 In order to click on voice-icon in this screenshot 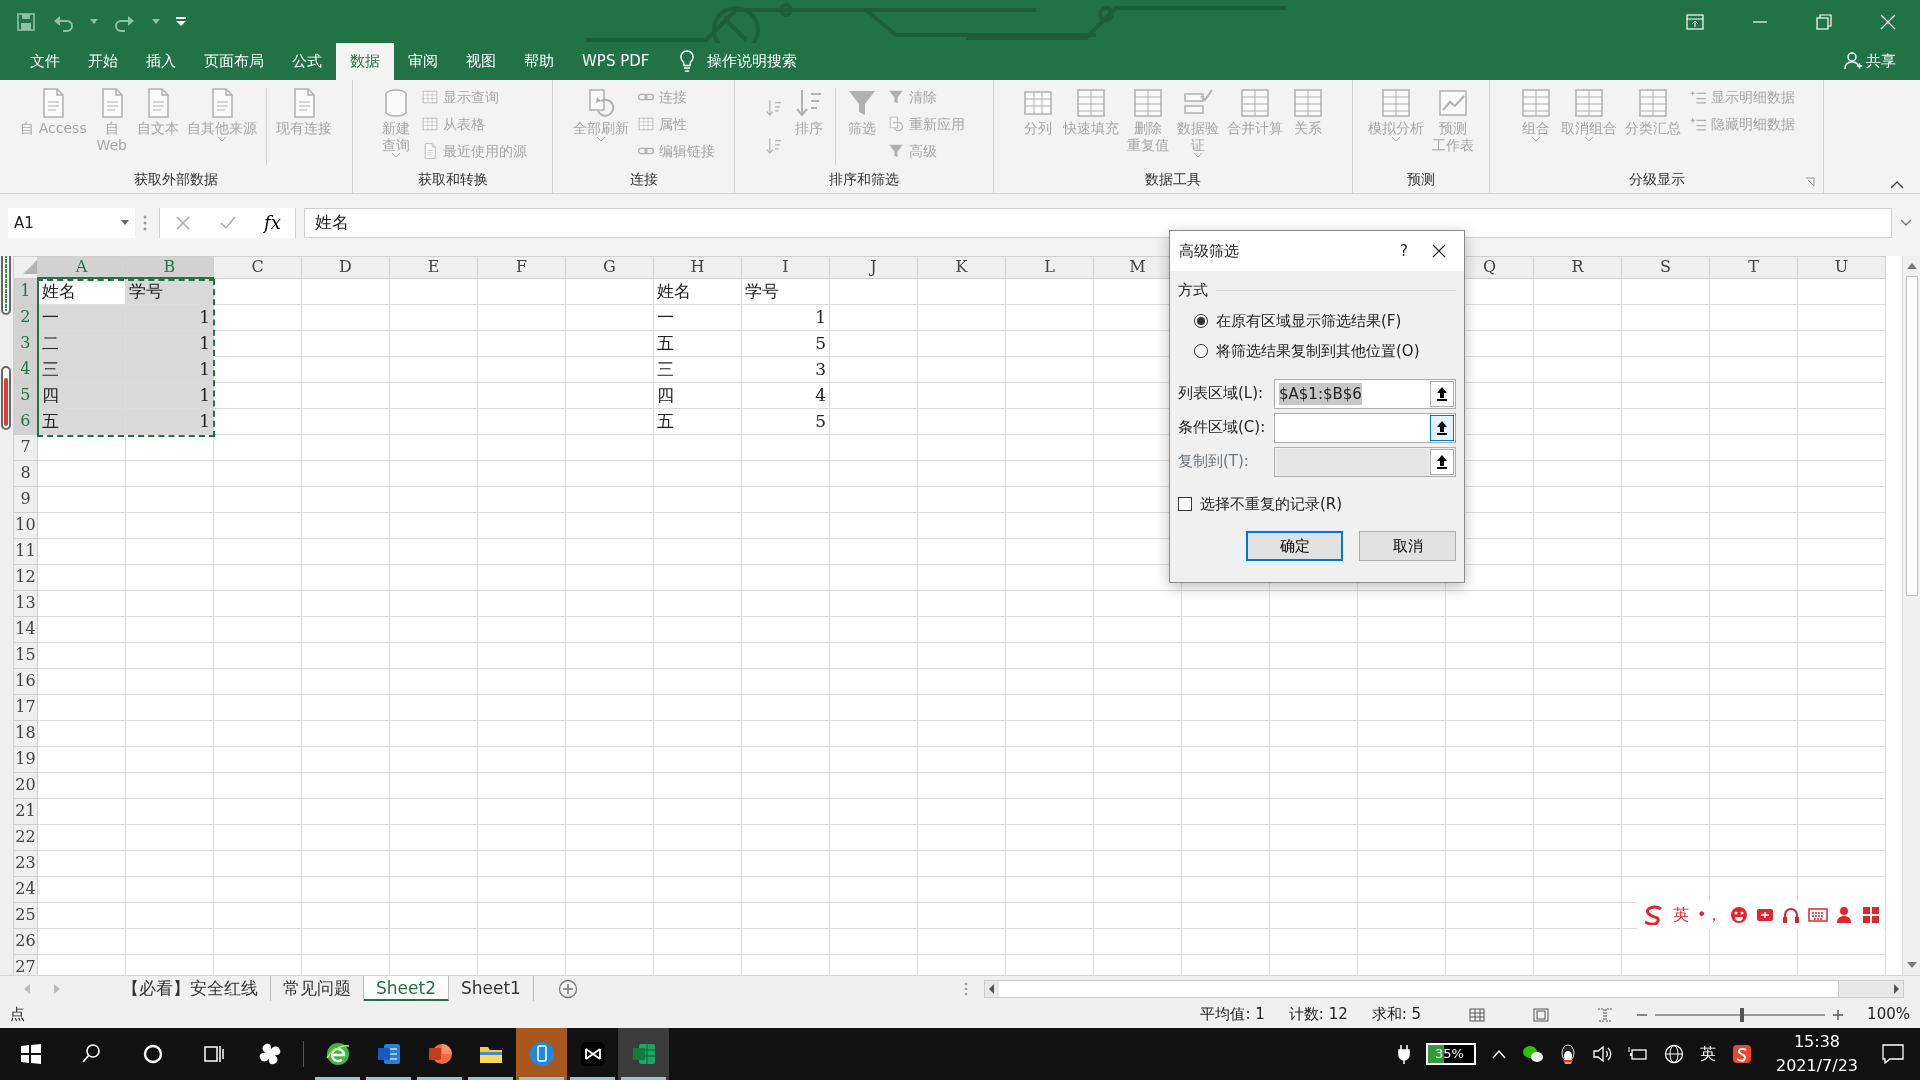, I will do `click(1765, 915)`.